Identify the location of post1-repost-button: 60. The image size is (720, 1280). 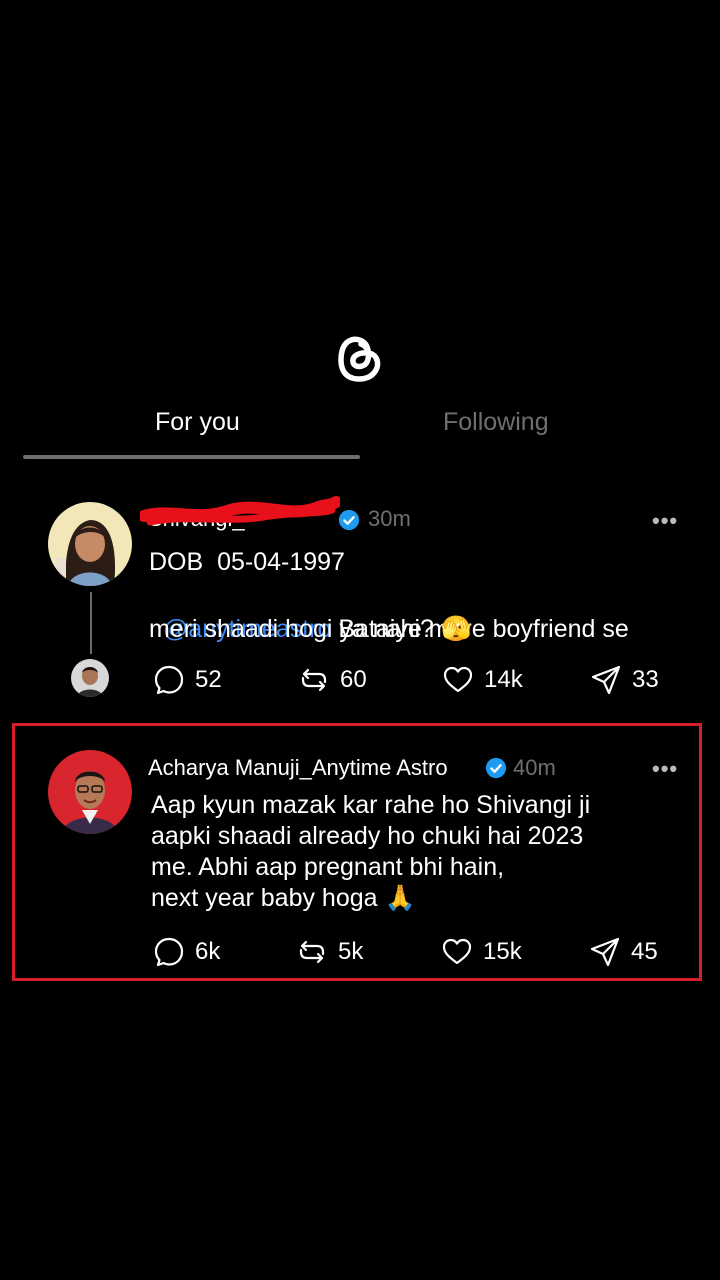
(332, 680).